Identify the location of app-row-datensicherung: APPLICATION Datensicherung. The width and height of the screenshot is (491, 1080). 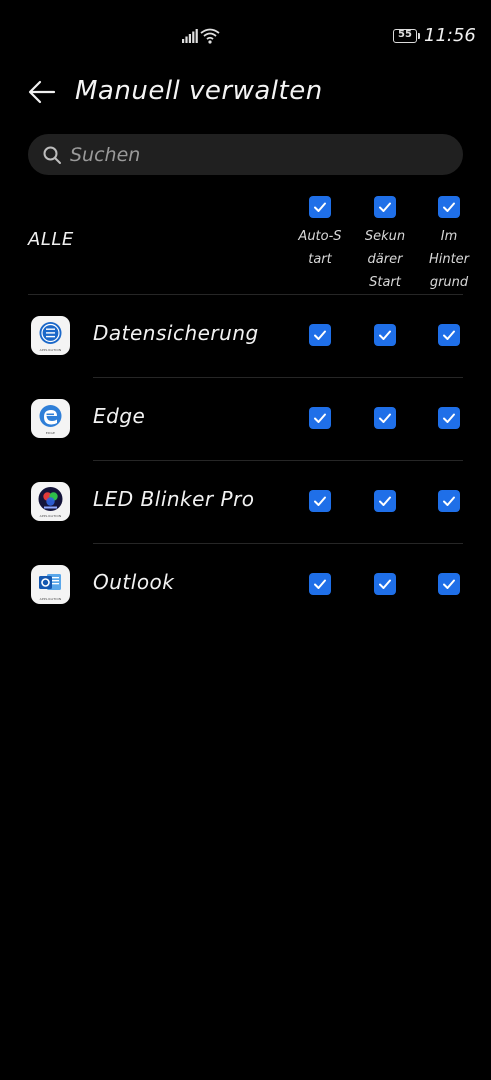
(245, 336).